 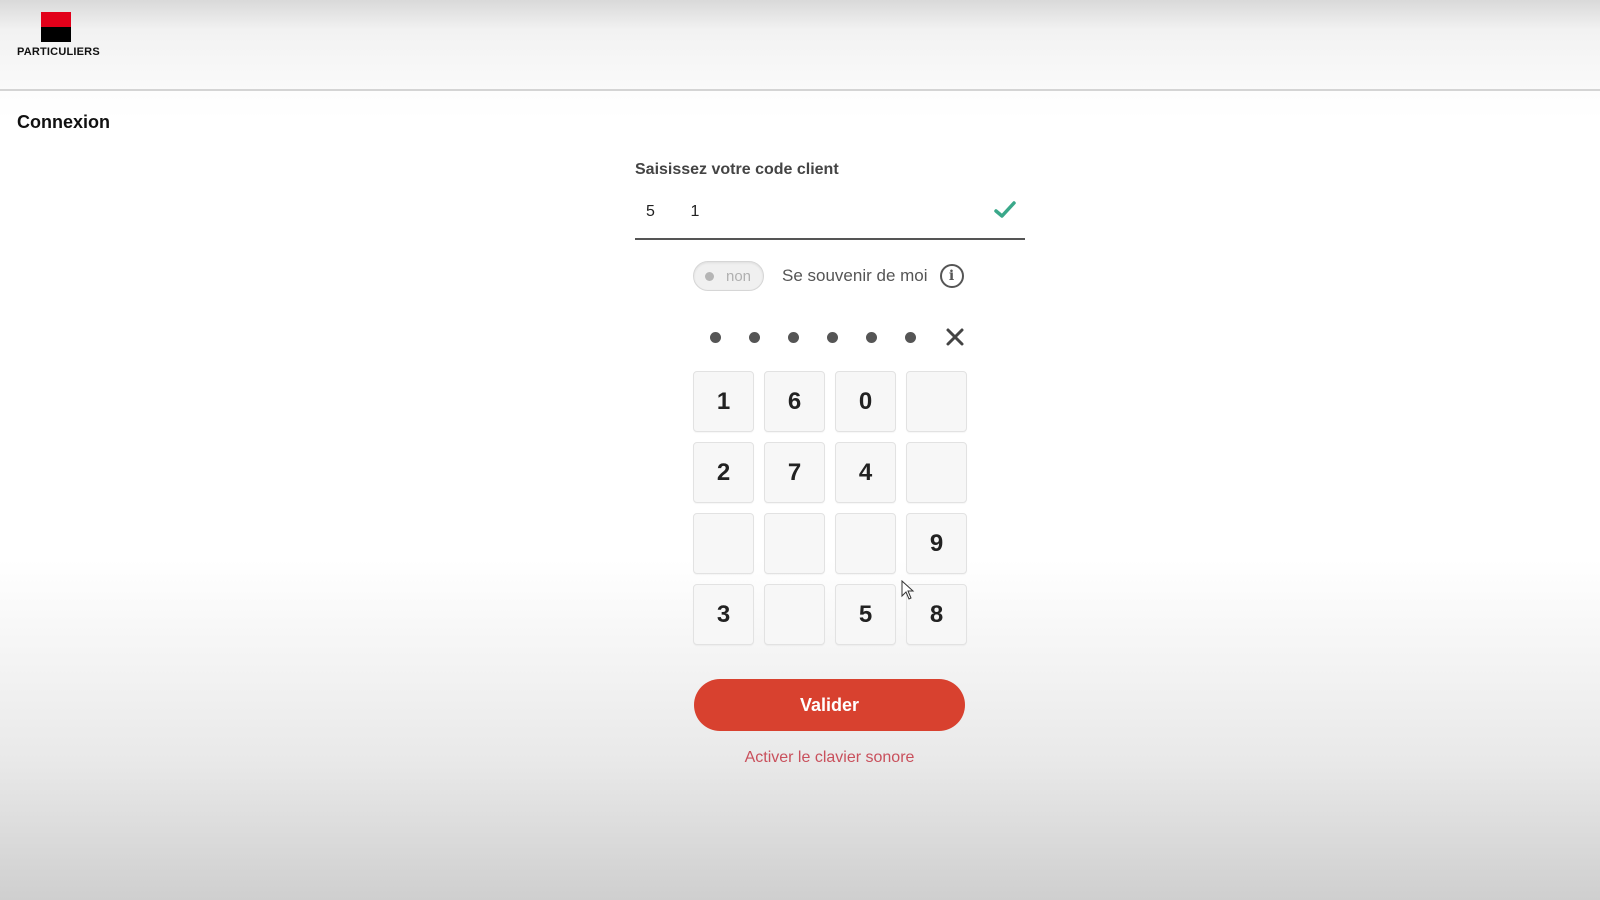 What do you see at coordinates (794, 401) in the screenshot?
I see `keypad-key: 6` at bounding box center [794, 401].